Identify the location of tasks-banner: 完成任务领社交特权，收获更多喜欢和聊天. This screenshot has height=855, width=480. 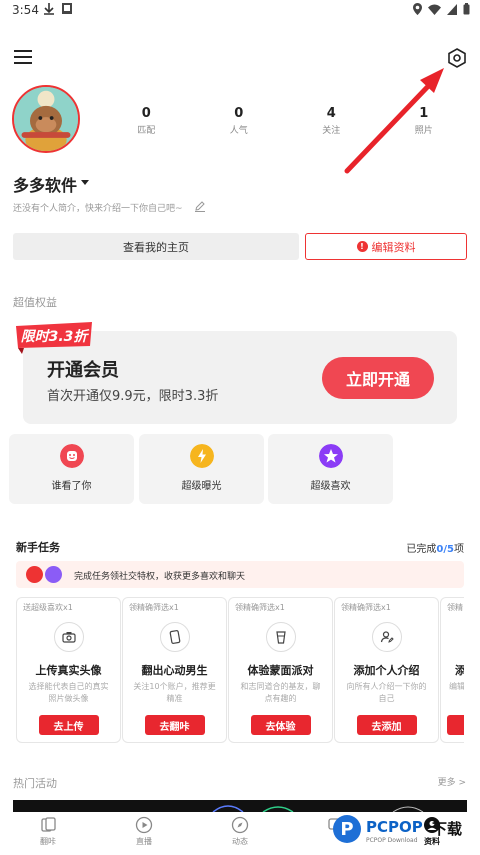
(240, 574).